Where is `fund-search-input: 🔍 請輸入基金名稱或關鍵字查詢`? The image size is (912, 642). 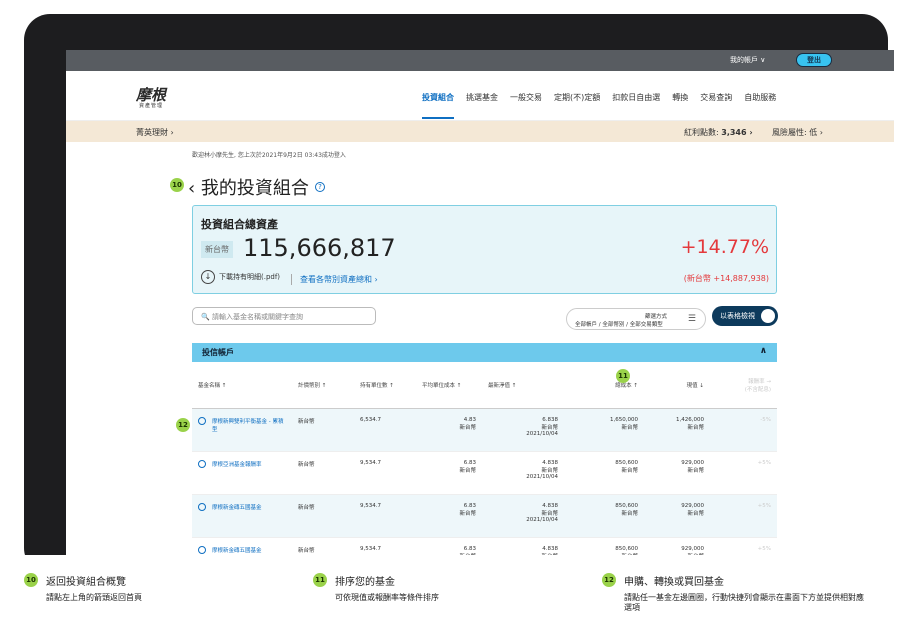
fund-search-input: 🔍 請輸入基金名稱或關鍵字查詢 is located at coordinates (284, 316).